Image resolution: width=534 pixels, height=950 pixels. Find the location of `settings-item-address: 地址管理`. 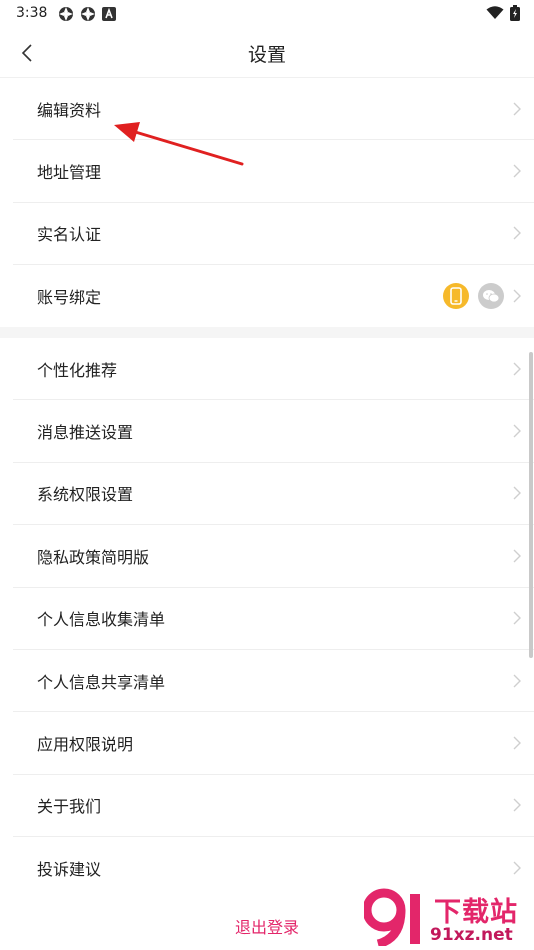

settings-item-address: 地址管理 is located at coordinates (273, 171).